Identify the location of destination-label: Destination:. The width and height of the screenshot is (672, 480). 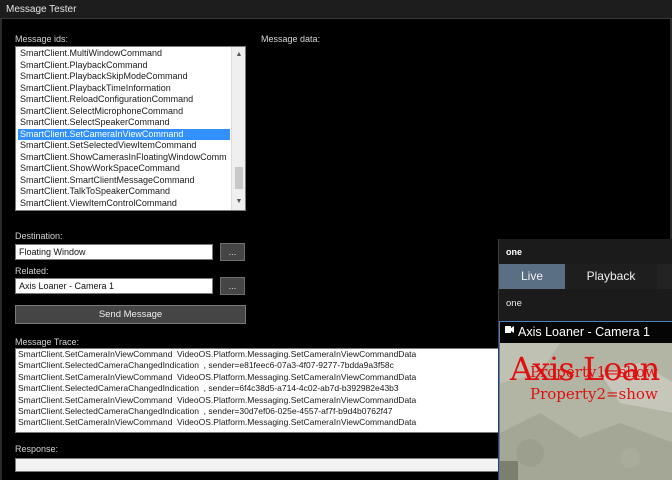
(39, 236).